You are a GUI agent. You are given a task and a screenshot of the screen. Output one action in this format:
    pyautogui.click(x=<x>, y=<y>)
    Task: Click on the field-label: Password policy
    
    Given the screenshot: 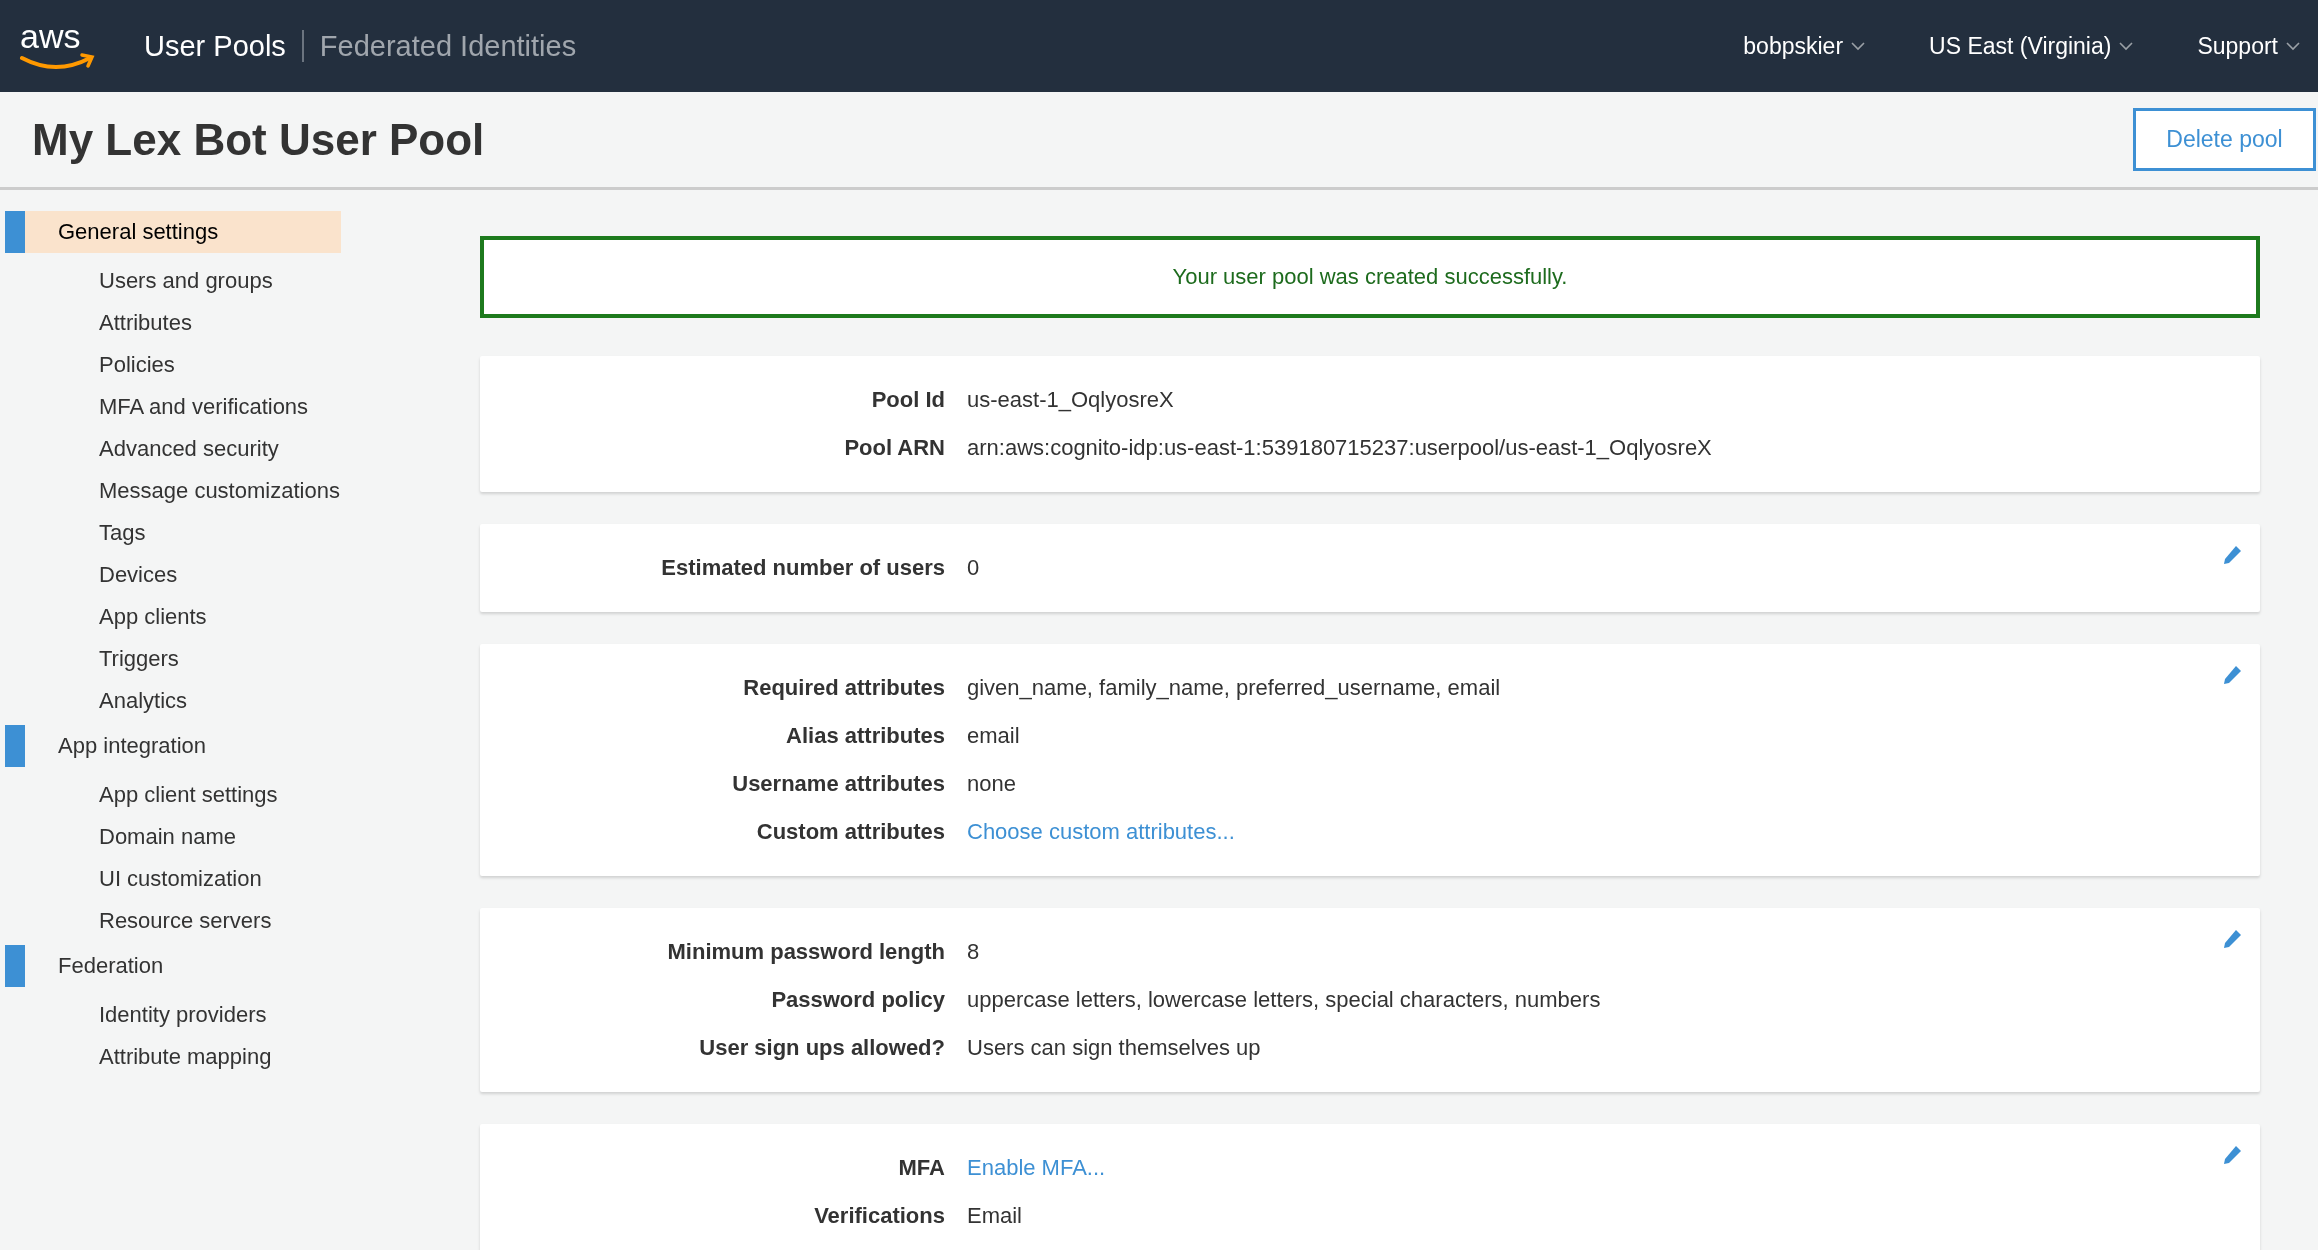 What is the action you would take?
    pyautogui.click(x=858, y=1000)
    